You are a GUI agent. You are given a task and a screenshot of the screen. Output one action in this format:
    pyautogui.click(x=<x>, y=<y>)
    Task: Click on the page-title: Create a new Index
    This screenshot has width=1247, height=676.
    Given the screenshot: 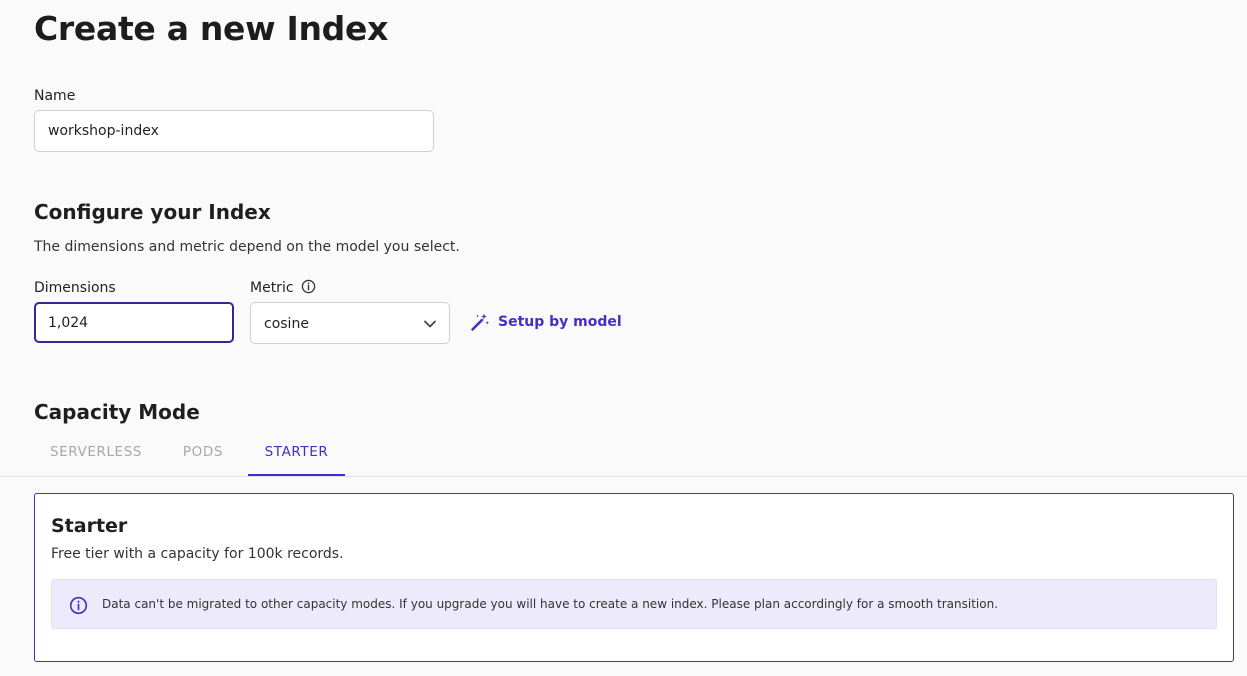 What is the action you would take?
    pyautogui.click(x=211, y=28)
    